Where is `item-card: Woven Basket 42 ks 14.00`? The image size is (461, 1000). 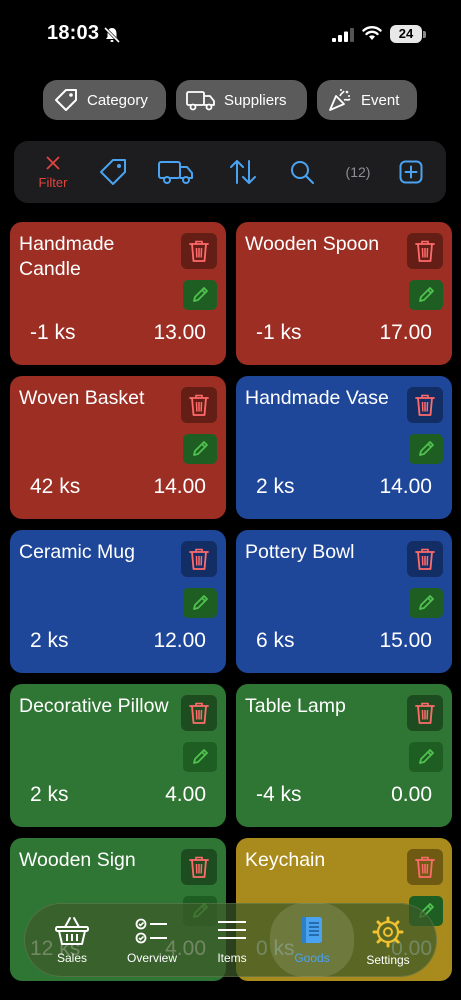 item-card: Woven Basket 42 ks 14.00 is located at coordinates (118, 447).